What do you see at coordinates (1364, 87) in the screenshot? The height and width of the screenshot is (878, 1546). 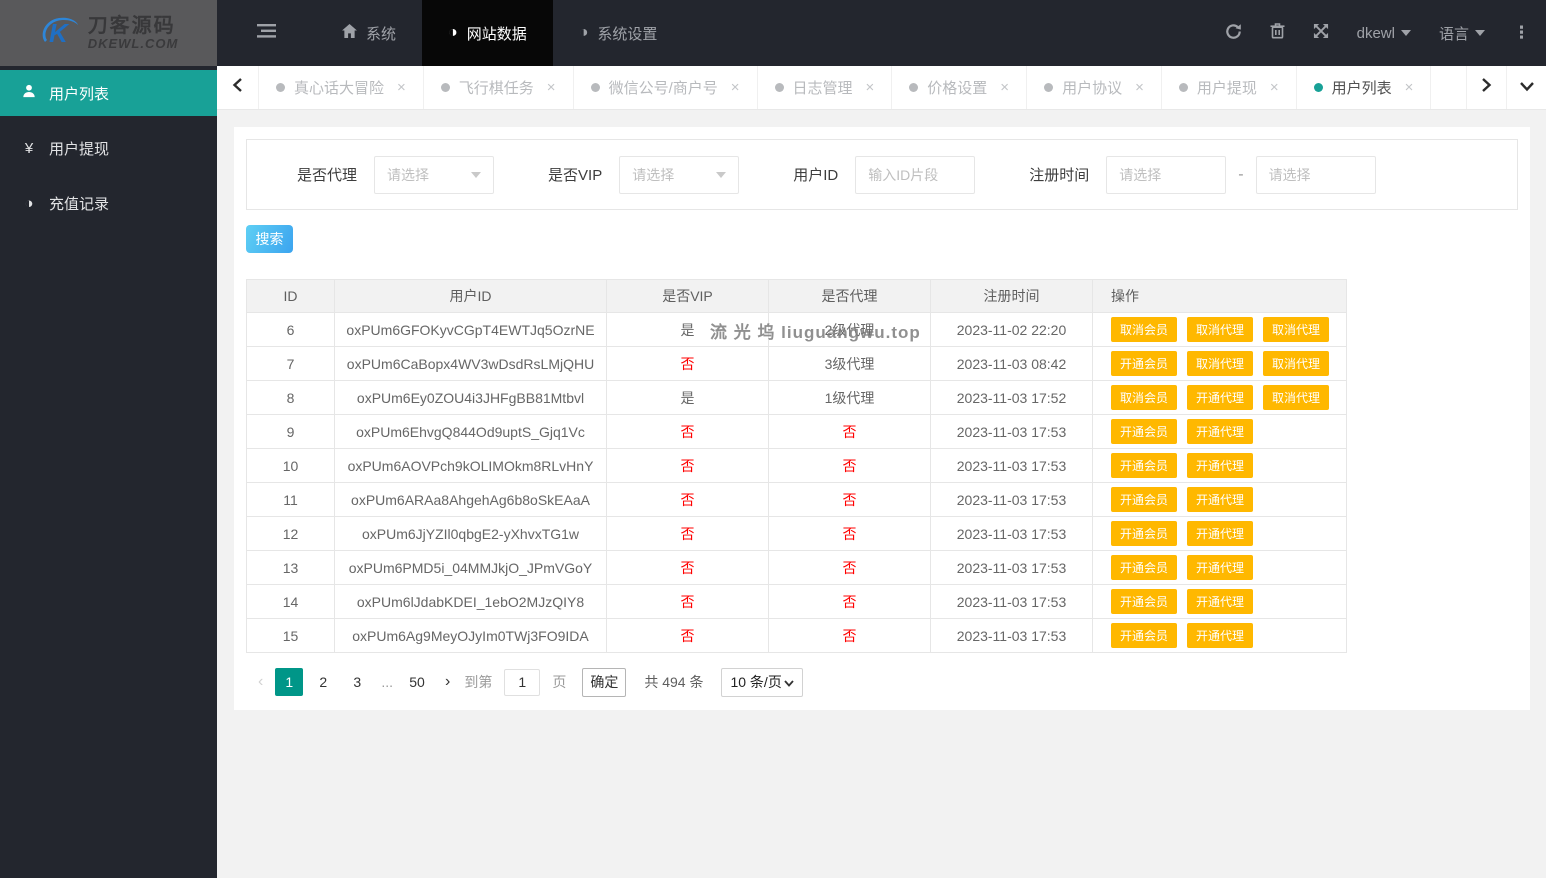 I see `tab-item: 用户列表 ×` at bounding box center [1364, 87].